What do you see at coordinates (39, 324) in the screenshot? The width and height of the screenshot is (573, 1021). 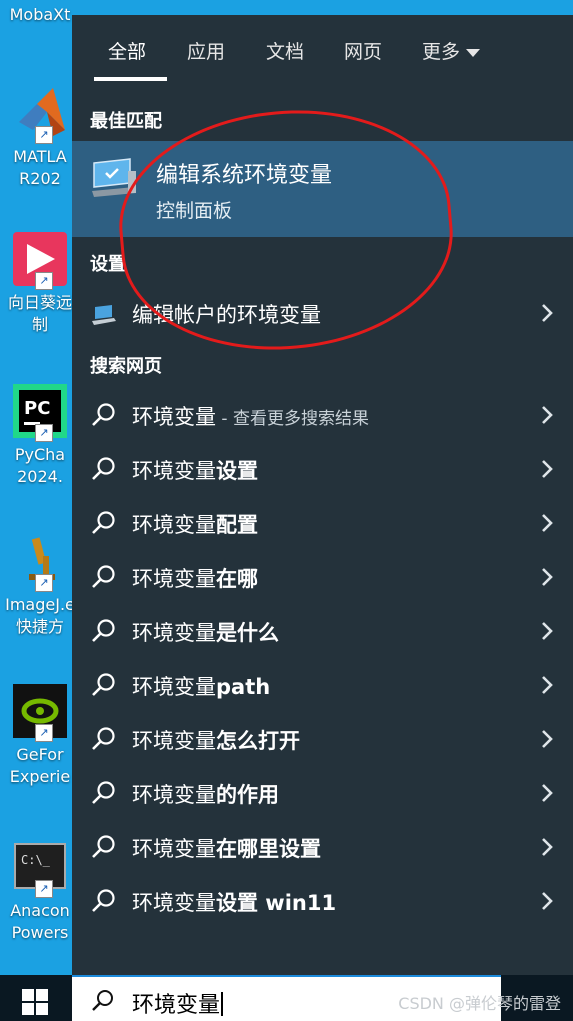 I see `desktop-icon-sublabel: 制` at bounding box center [39, 324].